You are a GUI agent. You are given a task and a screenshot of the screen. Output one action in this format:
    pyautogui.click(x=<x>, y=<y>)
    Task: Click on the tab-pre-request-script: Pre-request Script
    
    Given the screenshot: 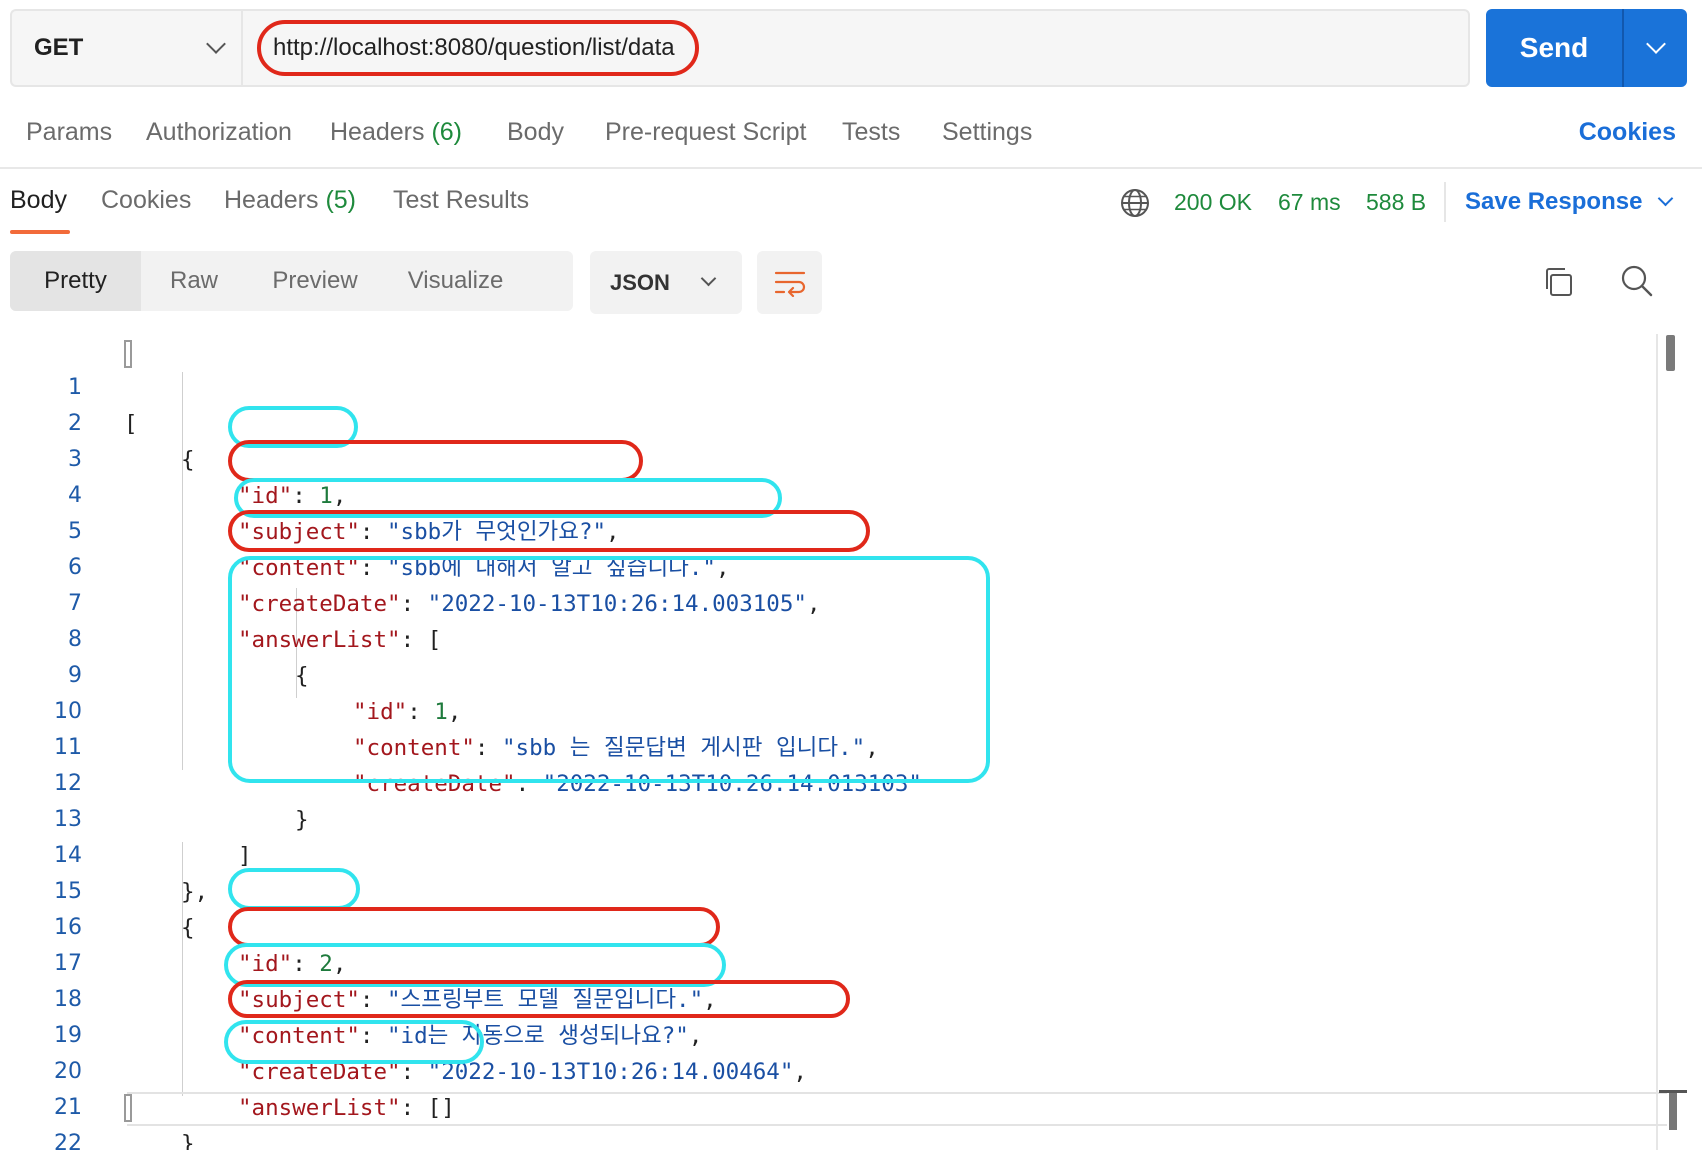 What is the action you would take?
    pyautogui.click(x=705, y=132)
    